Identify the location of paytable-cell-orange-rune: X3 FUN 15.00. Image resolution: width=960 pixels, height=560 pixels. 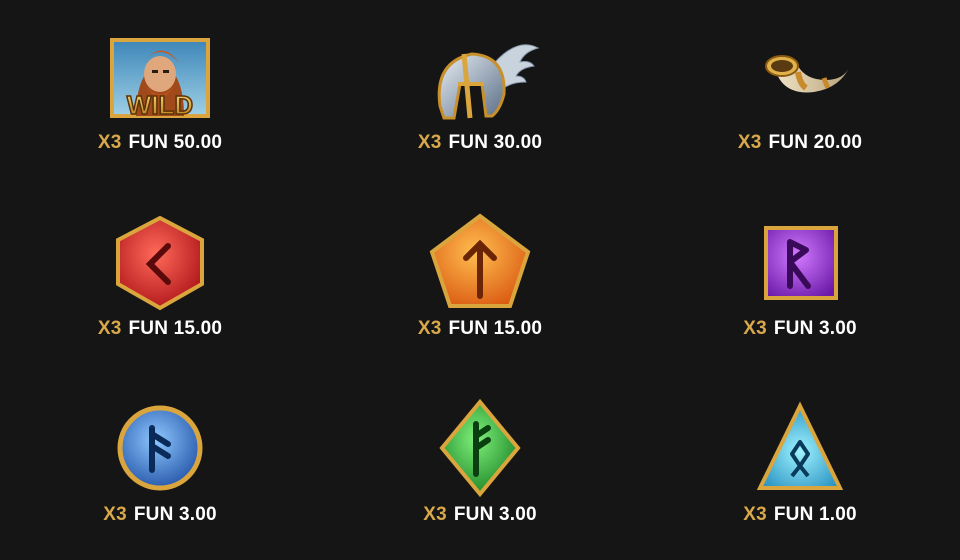
(480, 279).